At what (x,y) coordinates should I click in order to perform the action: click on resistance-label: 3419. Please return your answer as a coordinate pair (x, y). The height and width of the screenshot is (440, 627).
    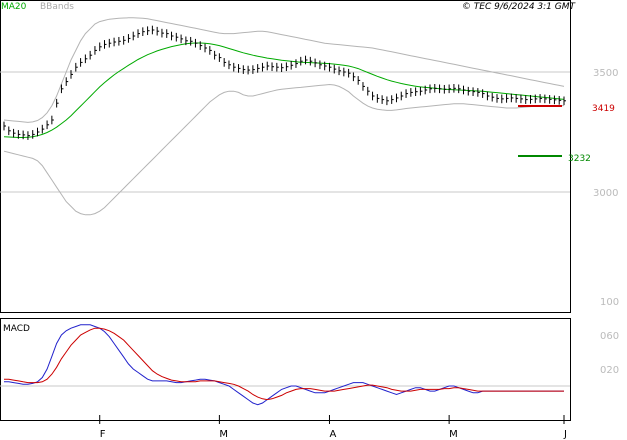
    Looking at the image, I should click on (603, 109).